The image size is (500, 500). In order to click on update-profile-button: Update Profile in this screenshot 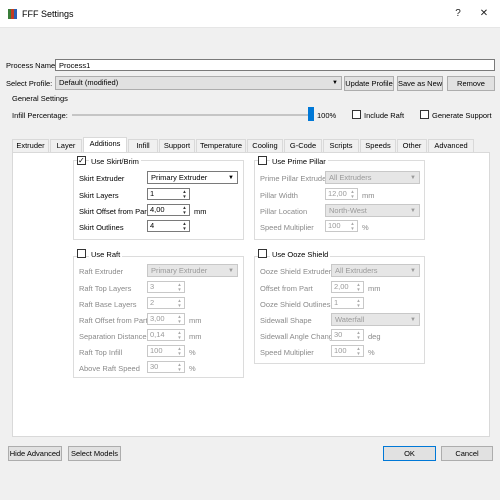, I will do `click(369, 83)`.